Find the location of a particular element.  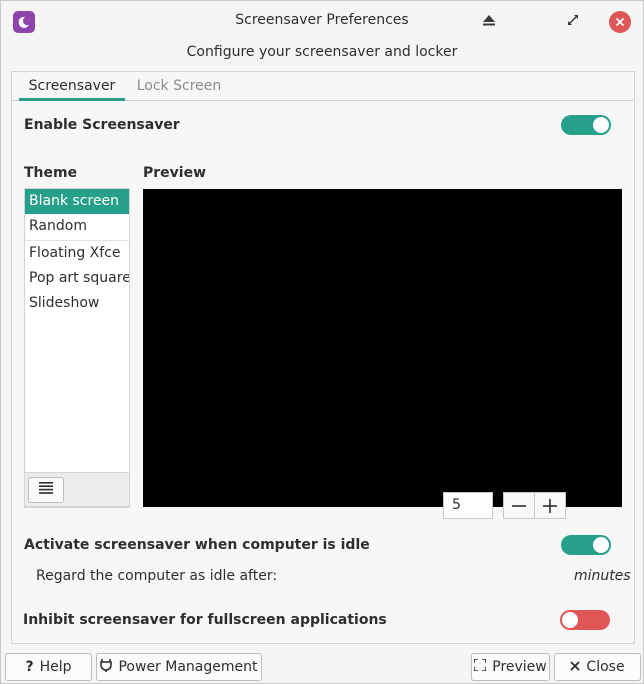

power-management-label: Power Management is located at coordinates (188, 667).